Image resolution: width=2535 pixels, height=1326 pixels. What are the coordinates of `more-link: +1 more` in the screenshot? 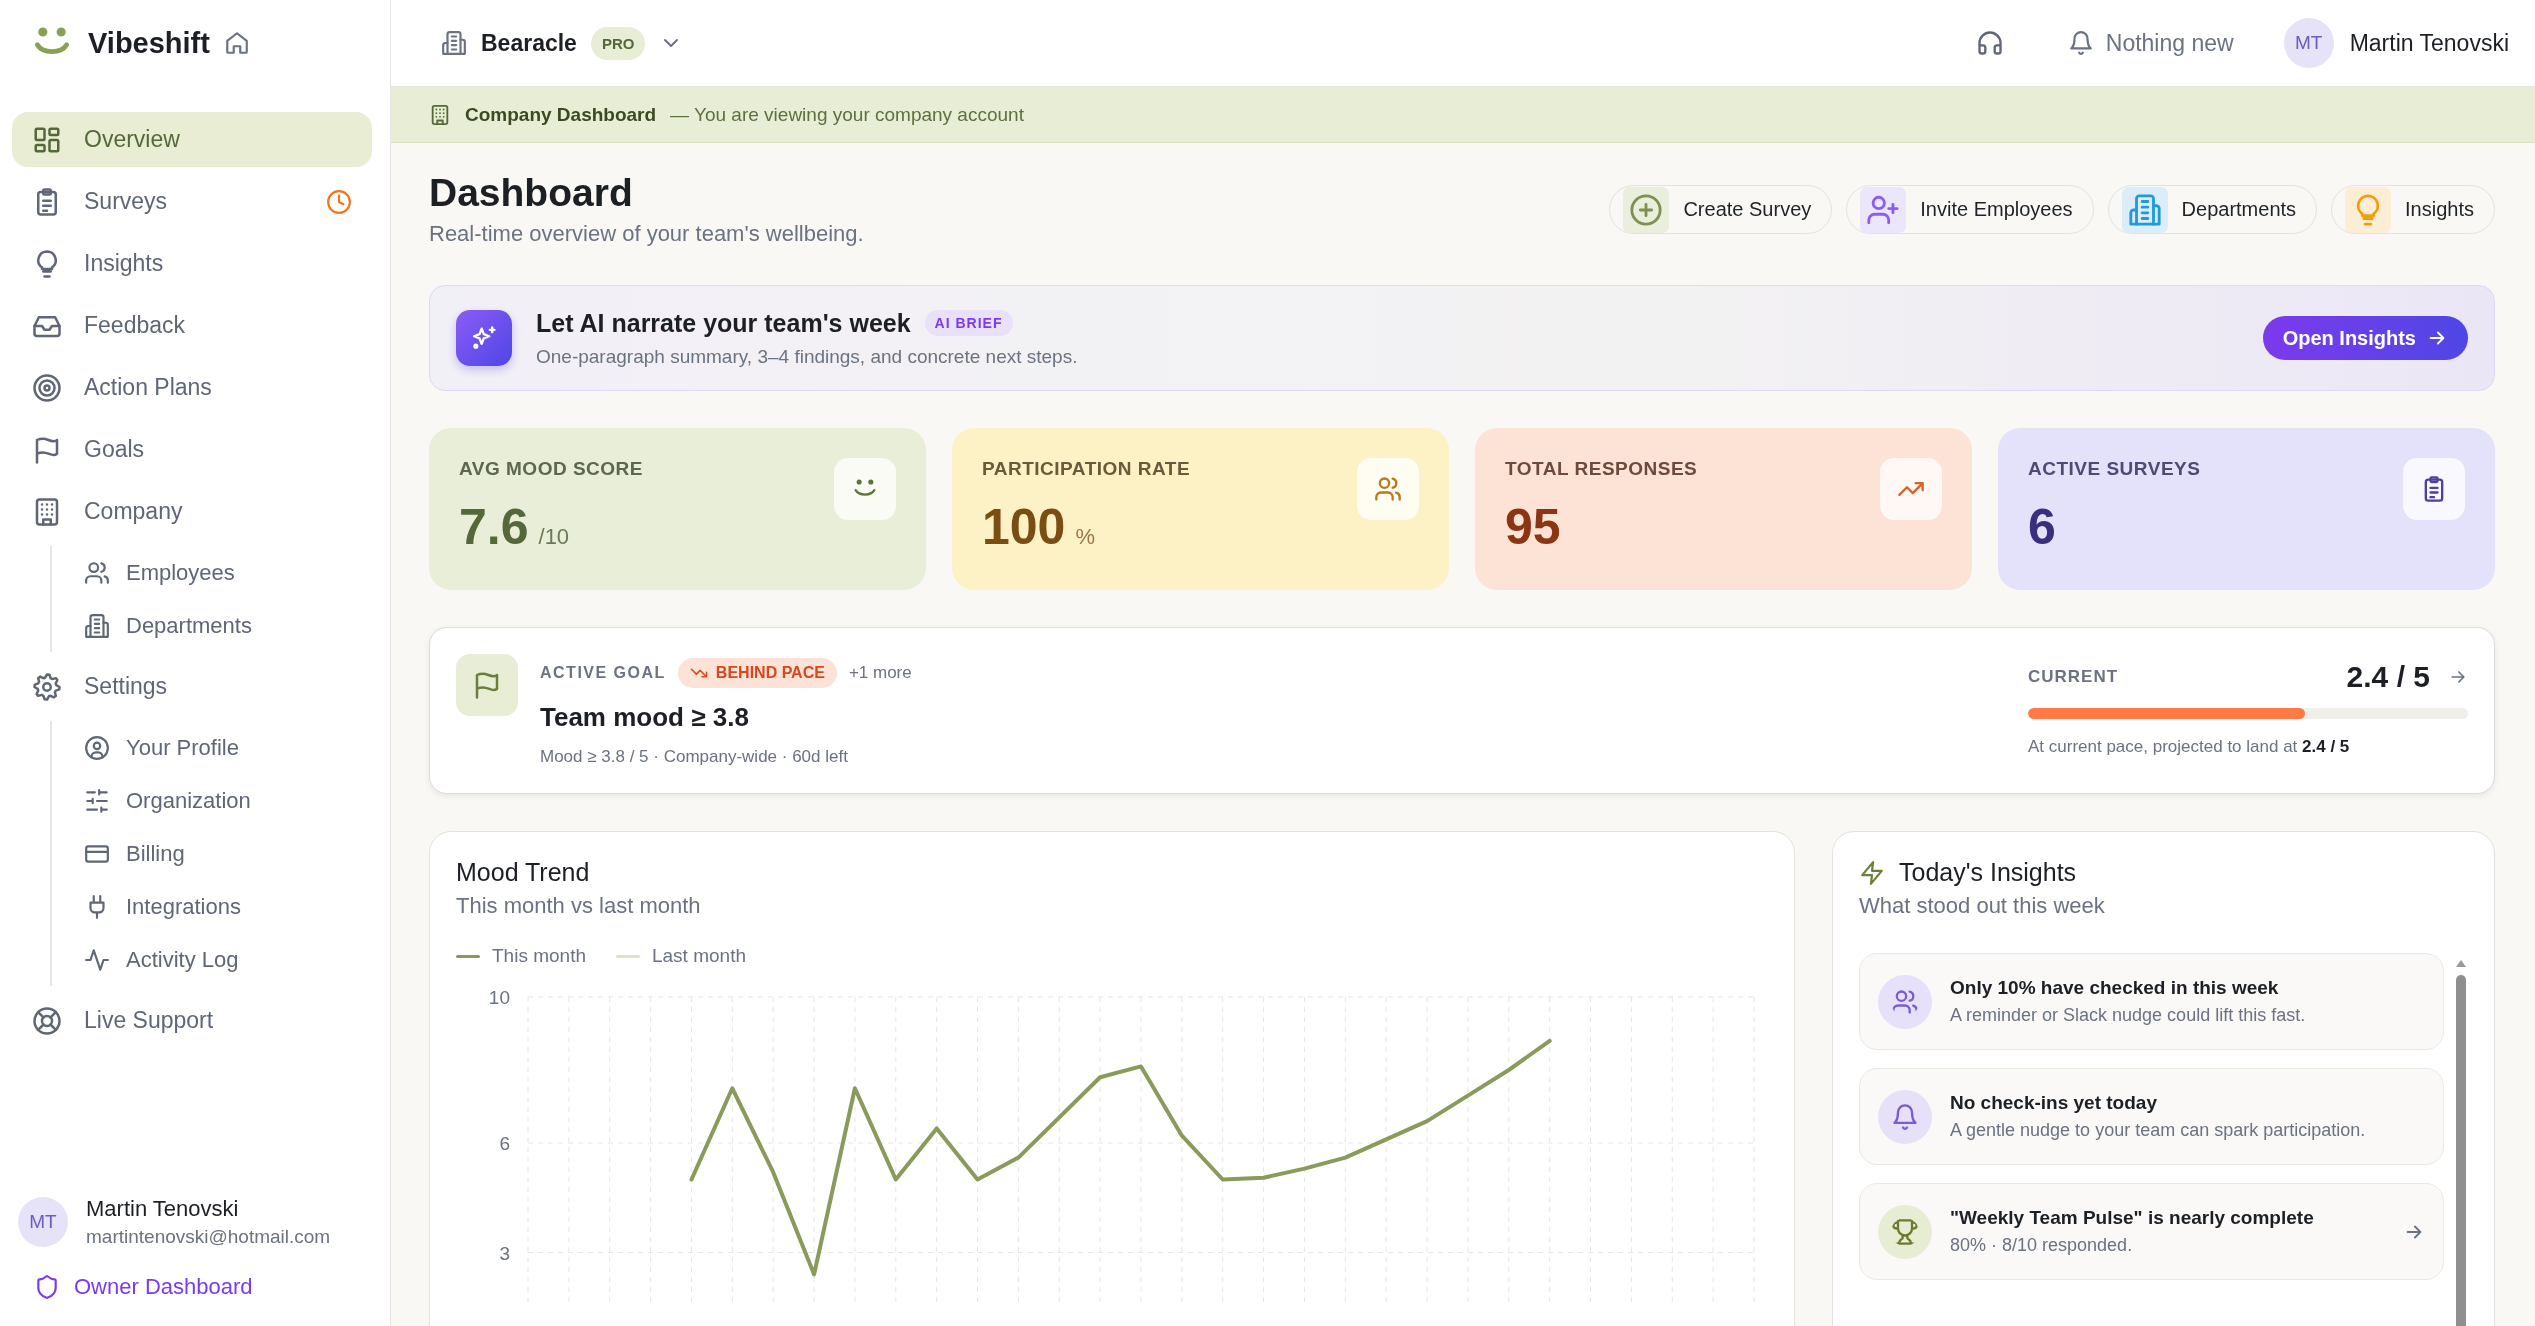 It's located at (880, 673).